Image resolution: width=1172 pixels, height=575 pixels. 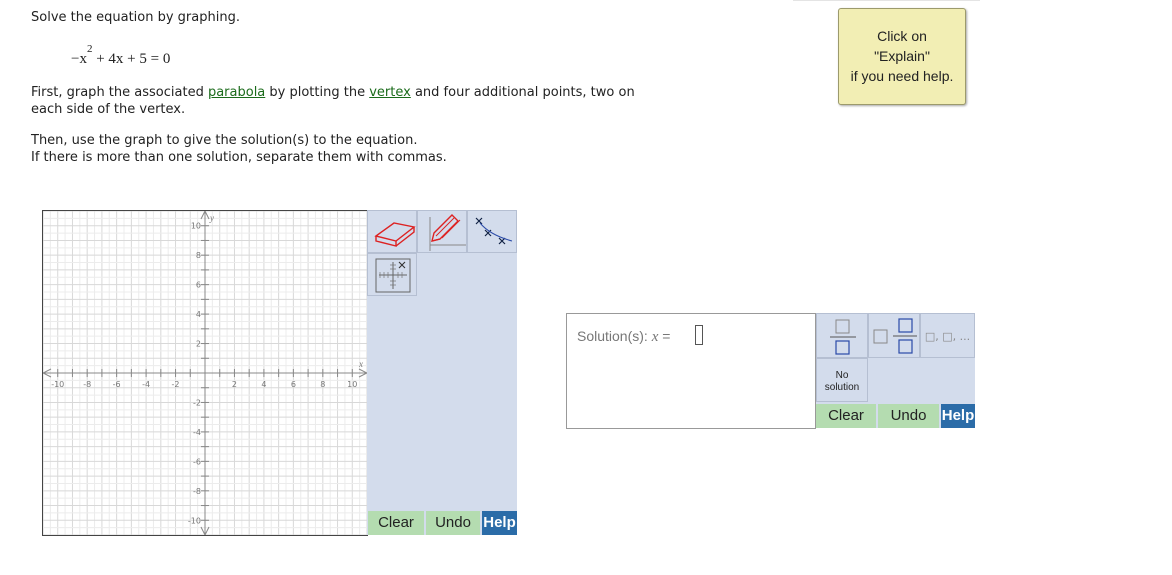 What do you see at coordinates (146, 384) in the screenshot?
I see `x-tick-label: -4` at bounding box center [146, 384].